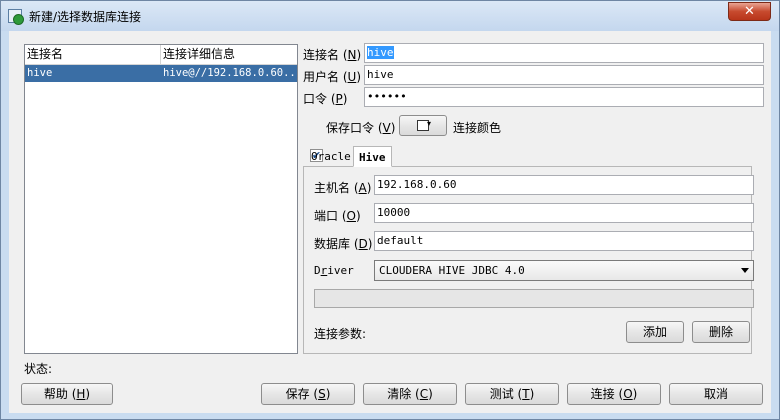 The height and width of the screenshot is (420, 780). I want to click on driver-select: CLOUDERA HIVE JDBC 4.0, so click(564, 270).